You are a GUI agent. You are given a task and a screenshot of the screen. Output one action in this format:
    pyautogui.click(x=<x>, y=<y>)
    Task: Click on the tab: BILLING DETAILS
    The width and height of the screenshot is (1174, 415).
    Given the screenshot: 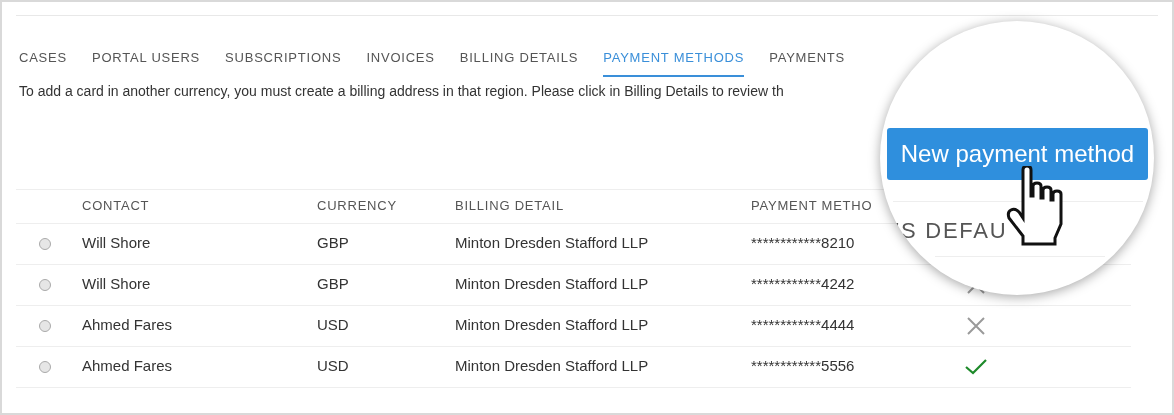 What is the action you would take?
    pyautogui.click(x=519, y=62)
    